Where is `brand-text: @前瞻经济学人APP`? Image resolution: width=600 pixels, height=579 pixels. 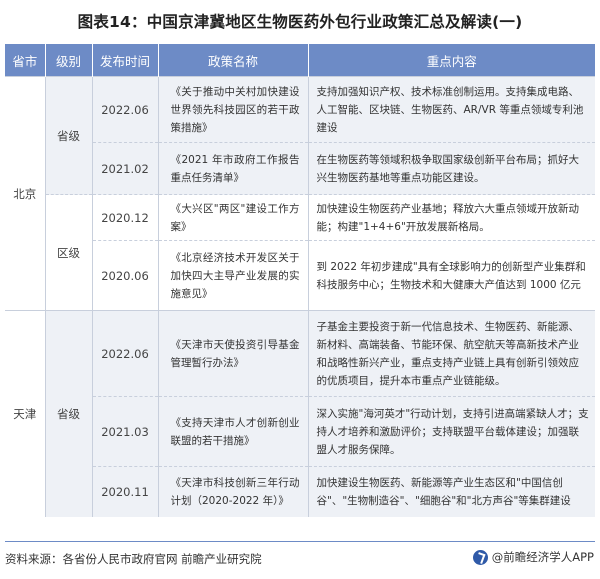
brand-text: @前瞻经济学人APP is located at coordinates (542, 557).